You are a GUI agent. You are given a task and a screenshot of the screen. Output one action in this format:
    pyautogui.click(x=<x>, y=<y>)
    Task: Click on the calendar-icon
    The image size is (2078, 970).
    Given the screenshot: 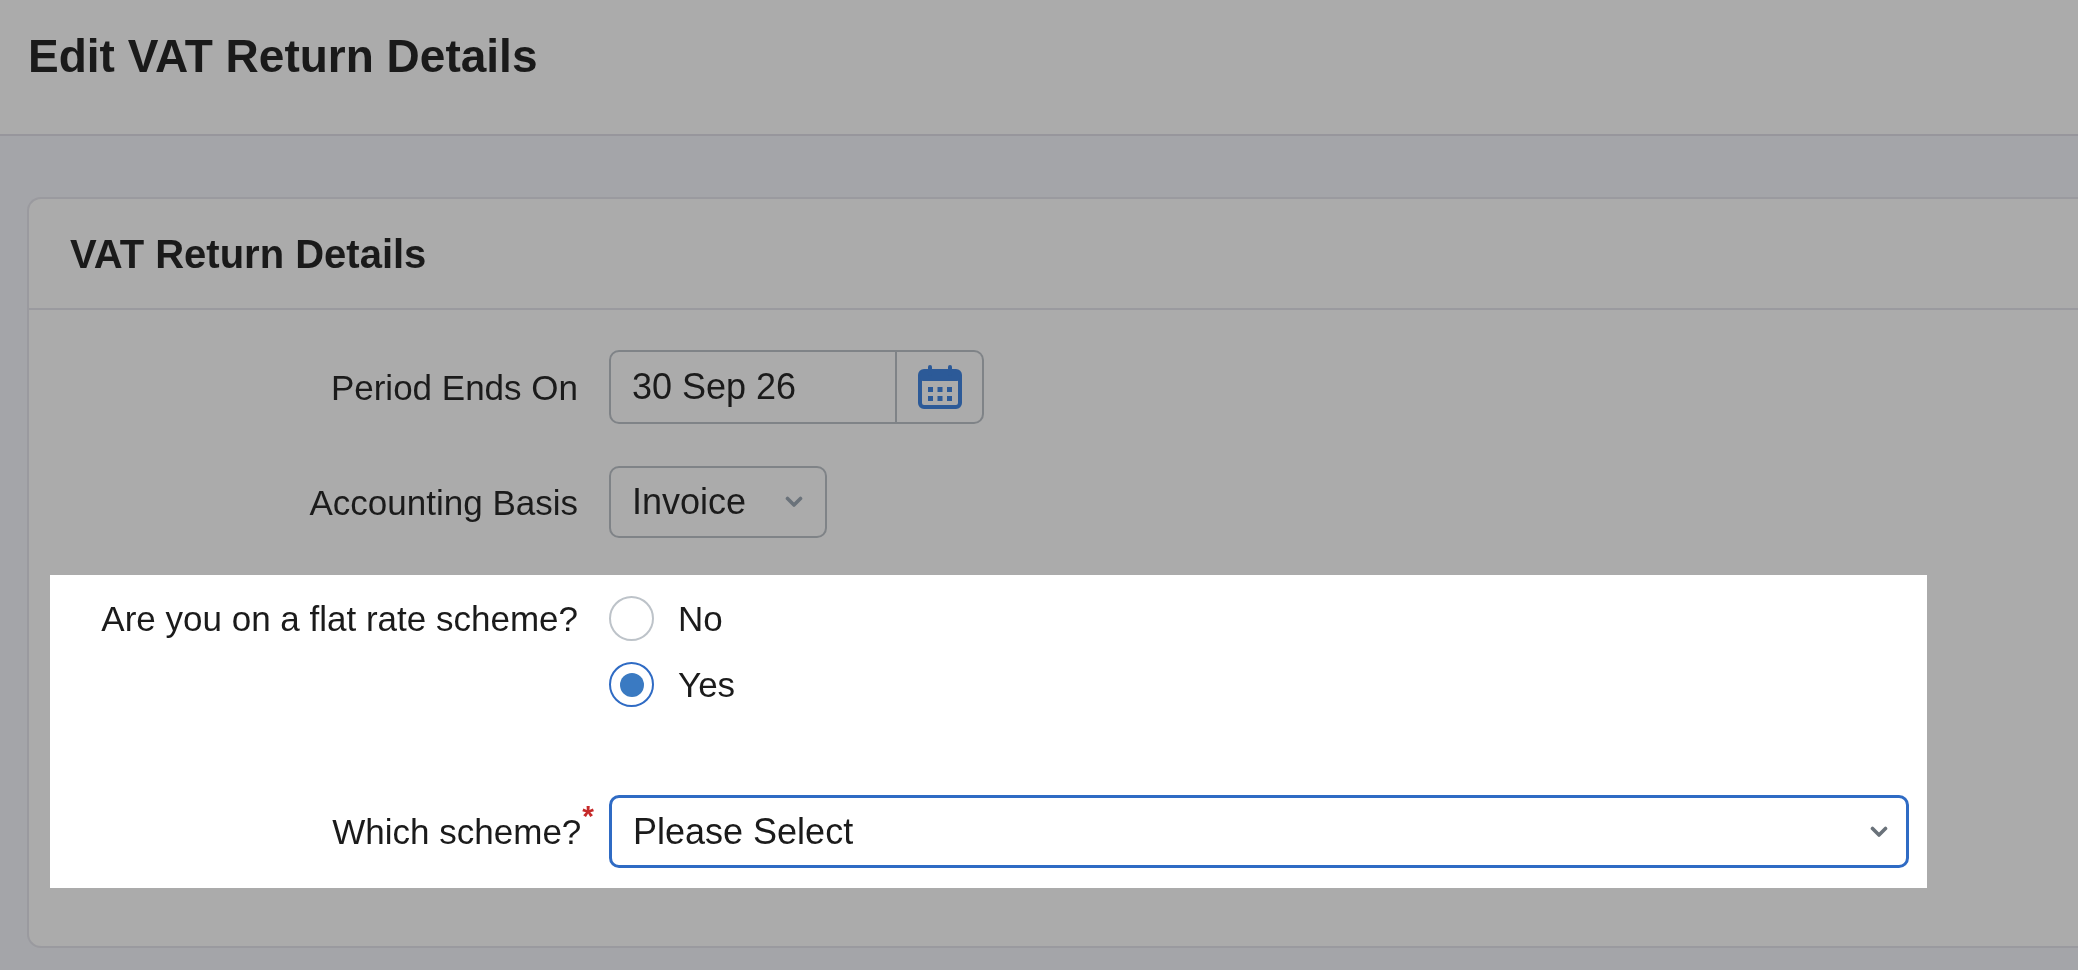 What is the action you would take?
    pyautogui.click(x=939, y=387)
    